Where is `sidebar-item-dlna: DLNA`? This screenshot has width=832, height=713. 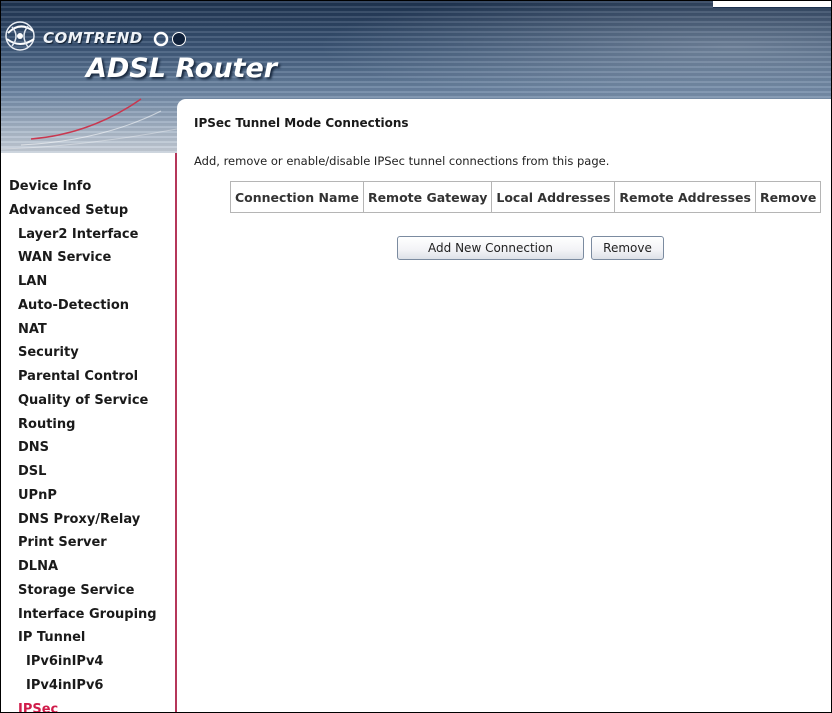 sidebar-item-dlna: DLNA is located at coordinates (79, 567).